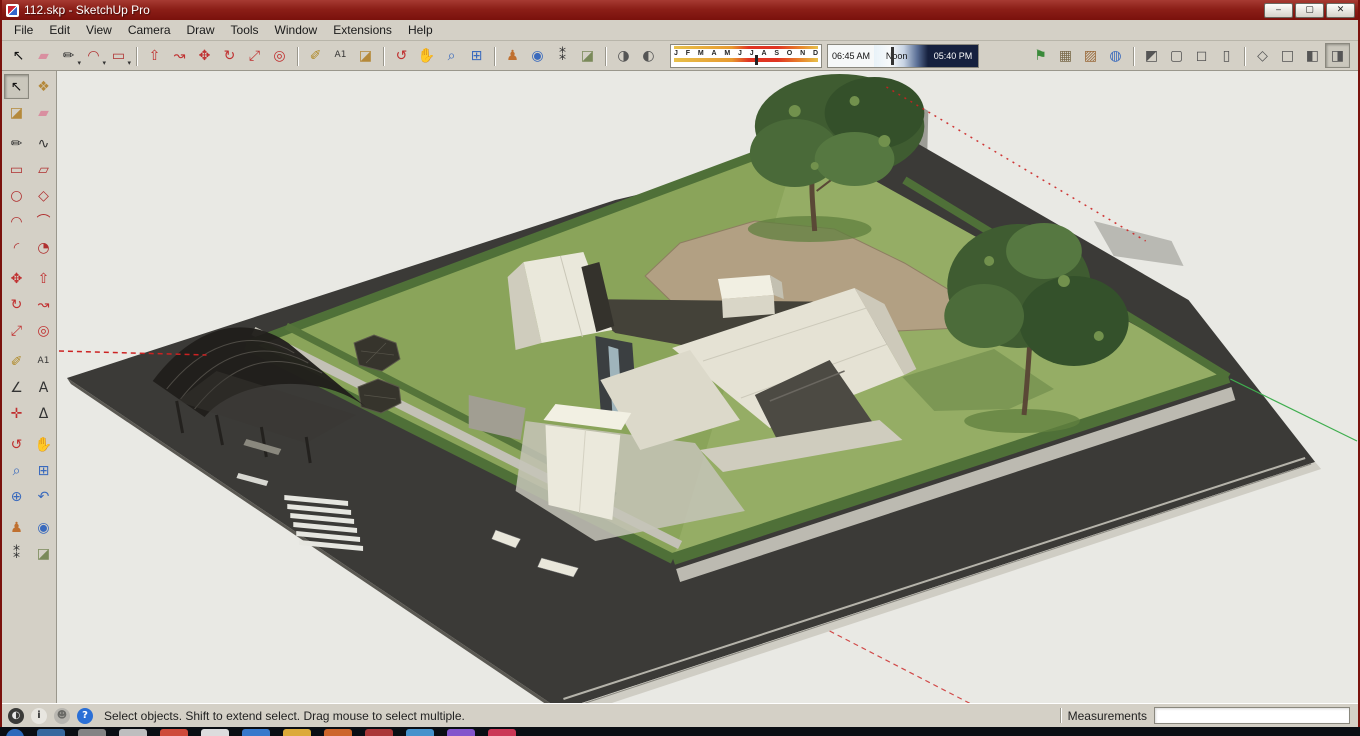 The image size is (1360, 736). What do you see at coordinates (16, 247) in the screenshot?
I see `arc-tool: ◜` at bounding box center [16, 247].